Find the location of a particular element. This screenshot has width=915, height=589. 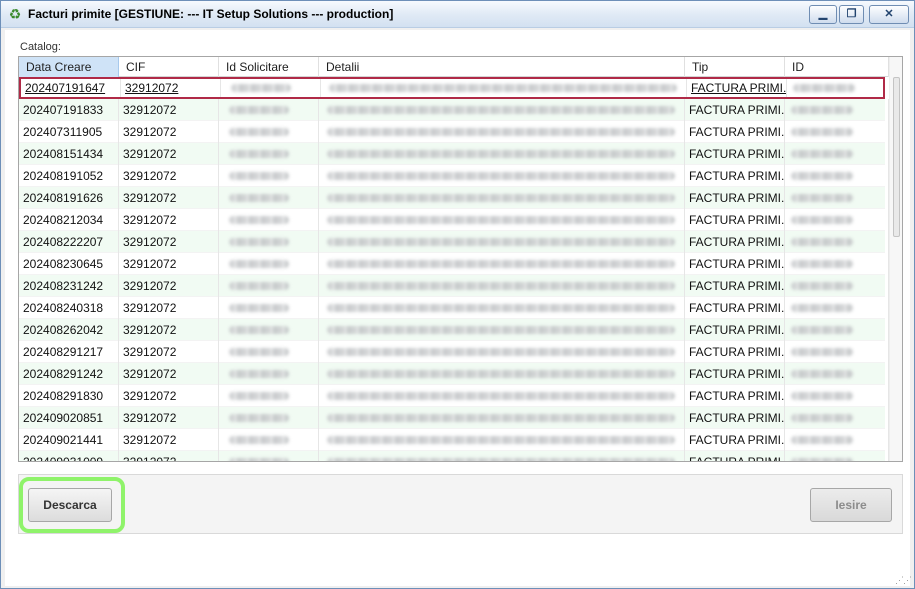

cell-data-creare: 202409020851 is located at coordinates (69, 418).